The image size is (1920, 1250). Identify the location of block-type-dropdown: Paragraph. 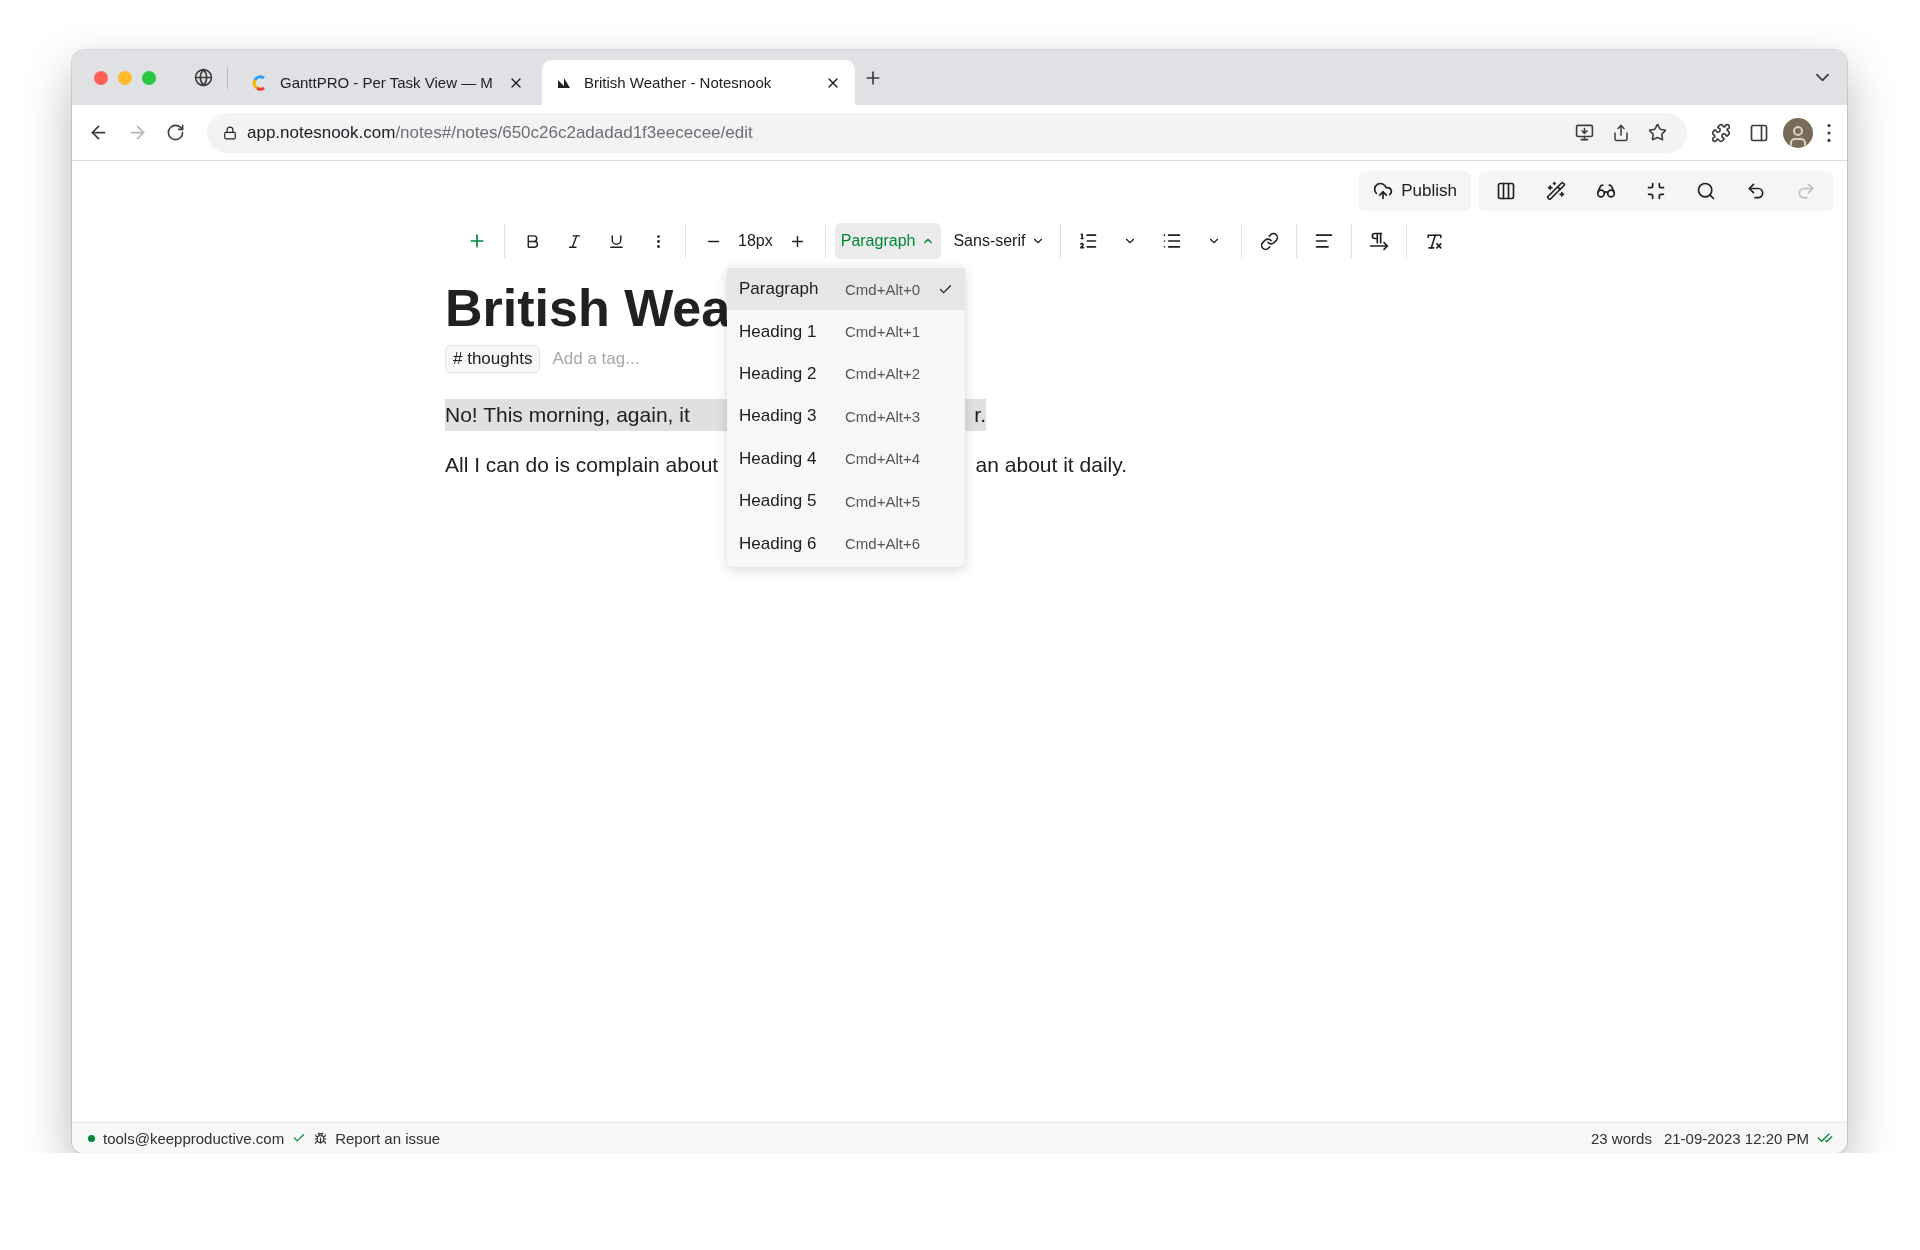
(888, 241).